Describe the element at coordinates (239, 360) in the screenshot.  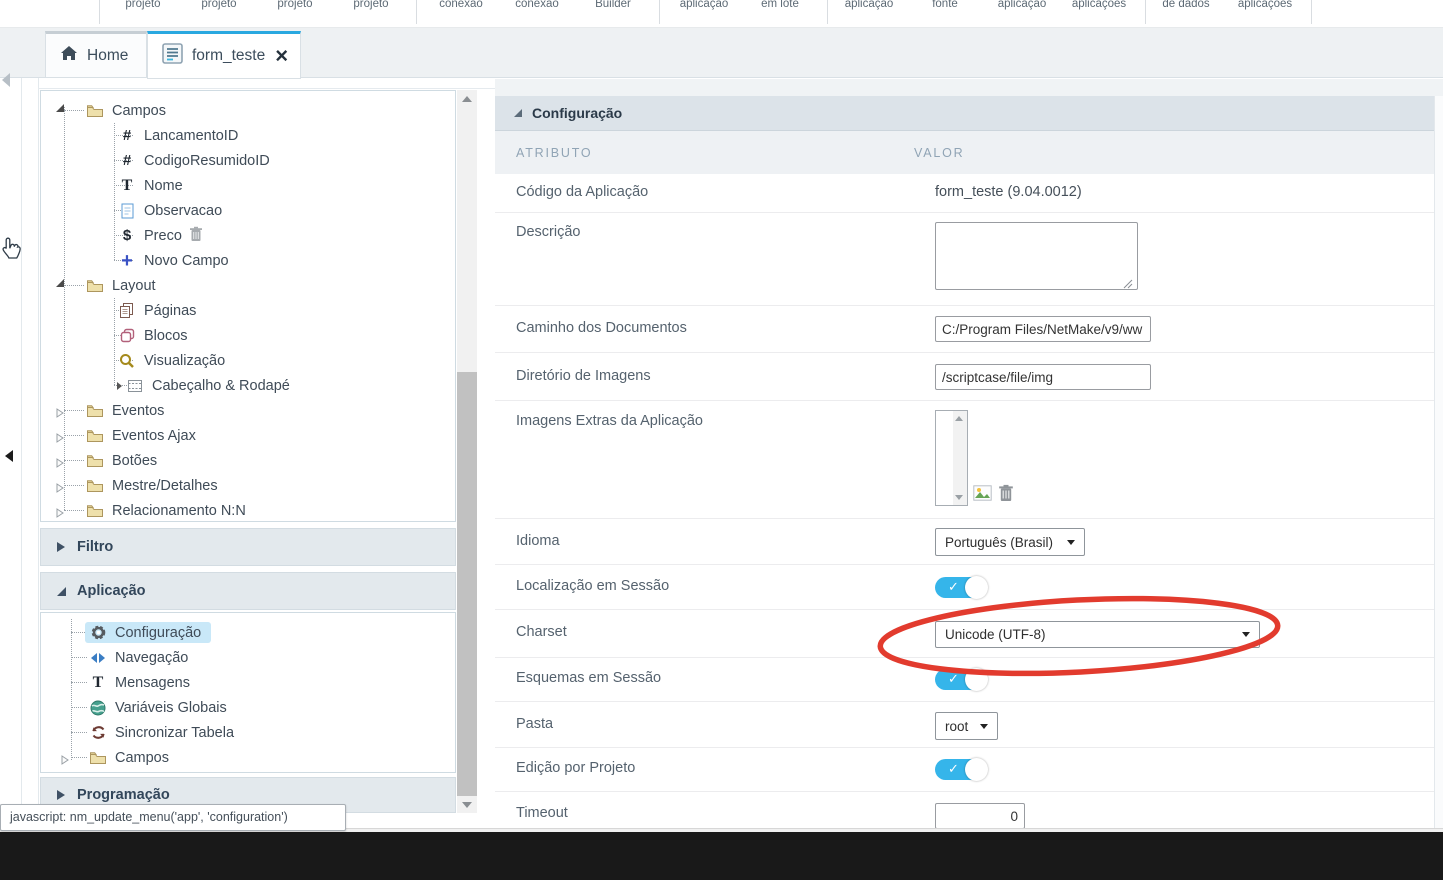
I see `tree-item-visualizacao: Visualização` at that location.